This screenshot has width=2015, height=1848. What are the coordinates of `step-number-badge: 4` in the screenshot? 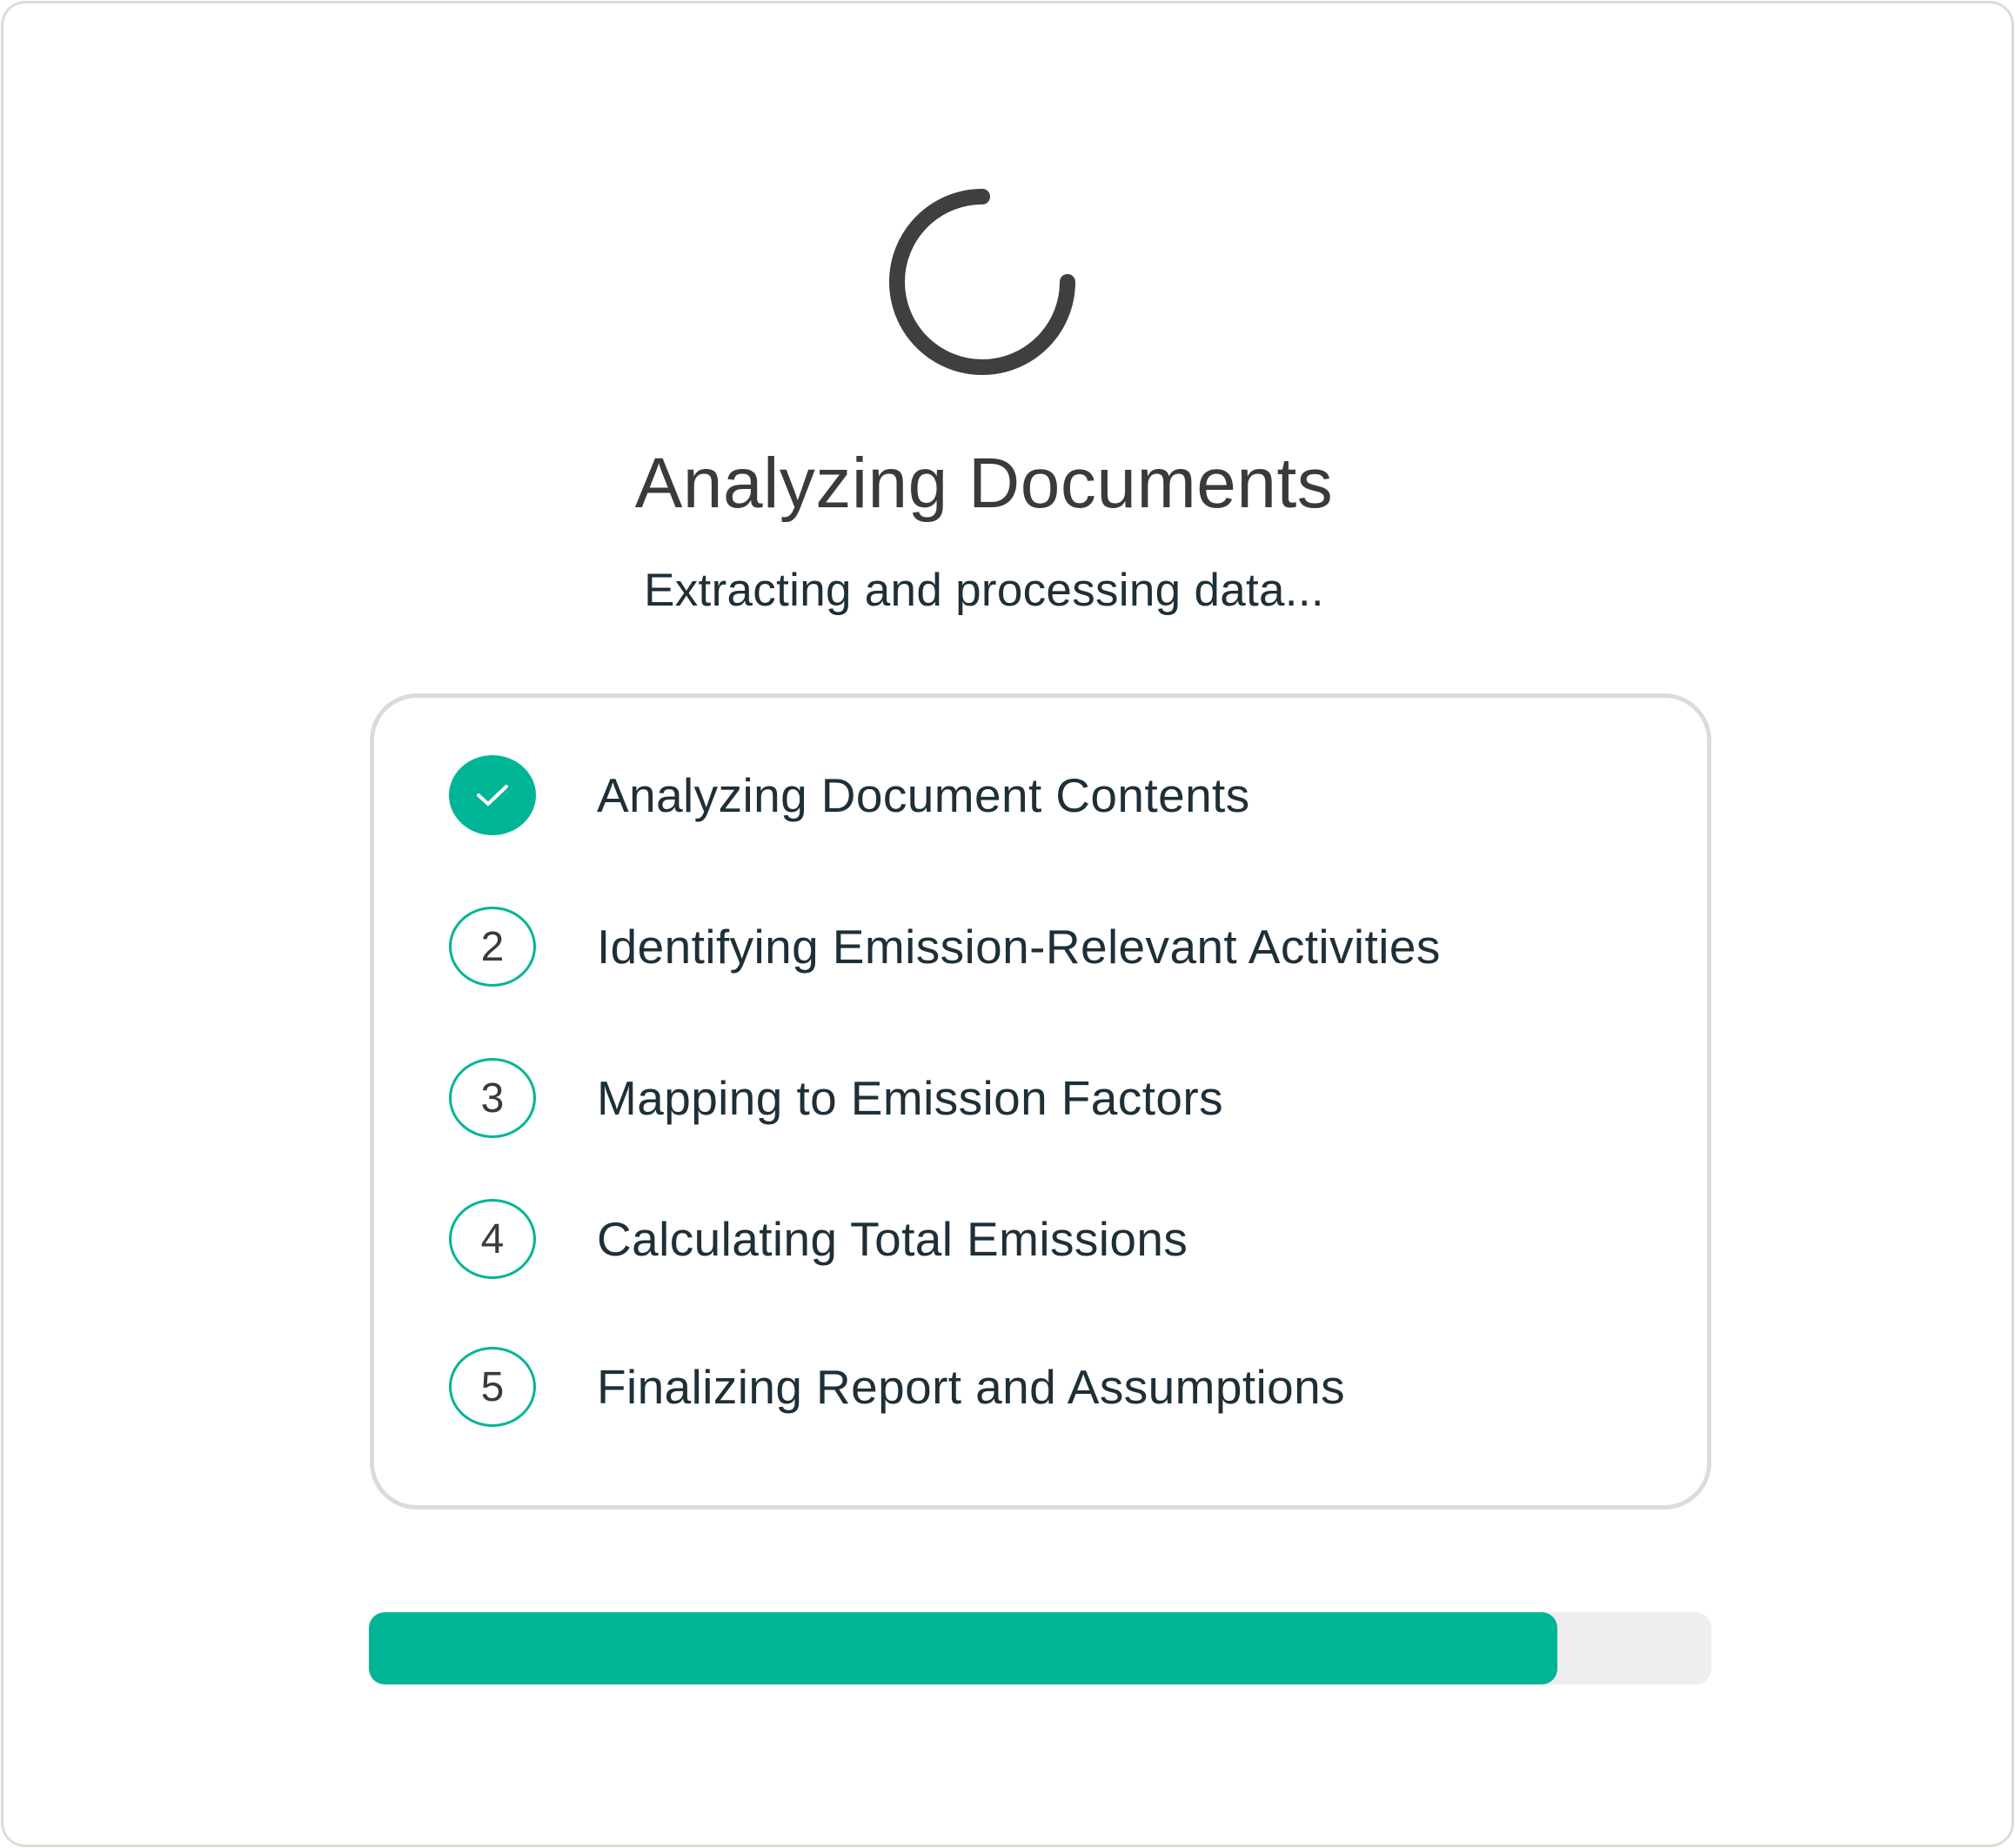 It's located at (493, 1239).